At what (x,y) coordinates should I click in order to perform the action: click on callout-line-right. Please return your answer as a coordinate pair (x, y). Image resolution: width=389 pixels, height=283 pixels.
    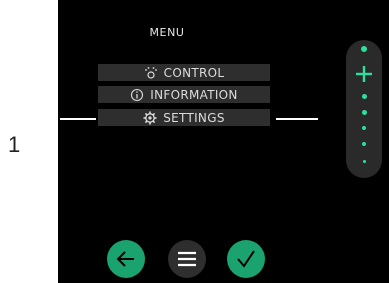
    Looking at the image, I should click on (297, 119).